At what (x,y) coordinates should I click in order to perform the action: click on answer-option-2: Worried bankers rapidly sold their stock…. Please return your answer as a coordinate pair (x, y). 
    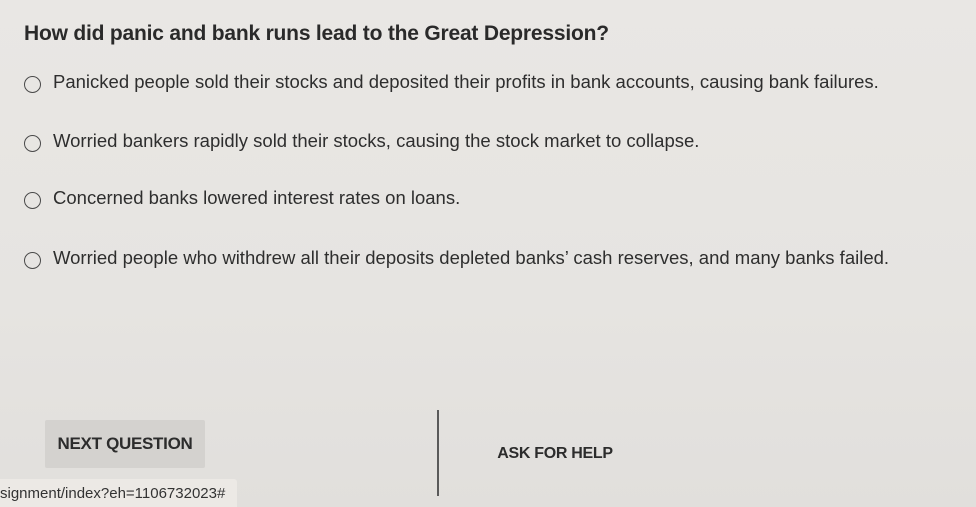
    Looking at the image, I should click on (361, 140).